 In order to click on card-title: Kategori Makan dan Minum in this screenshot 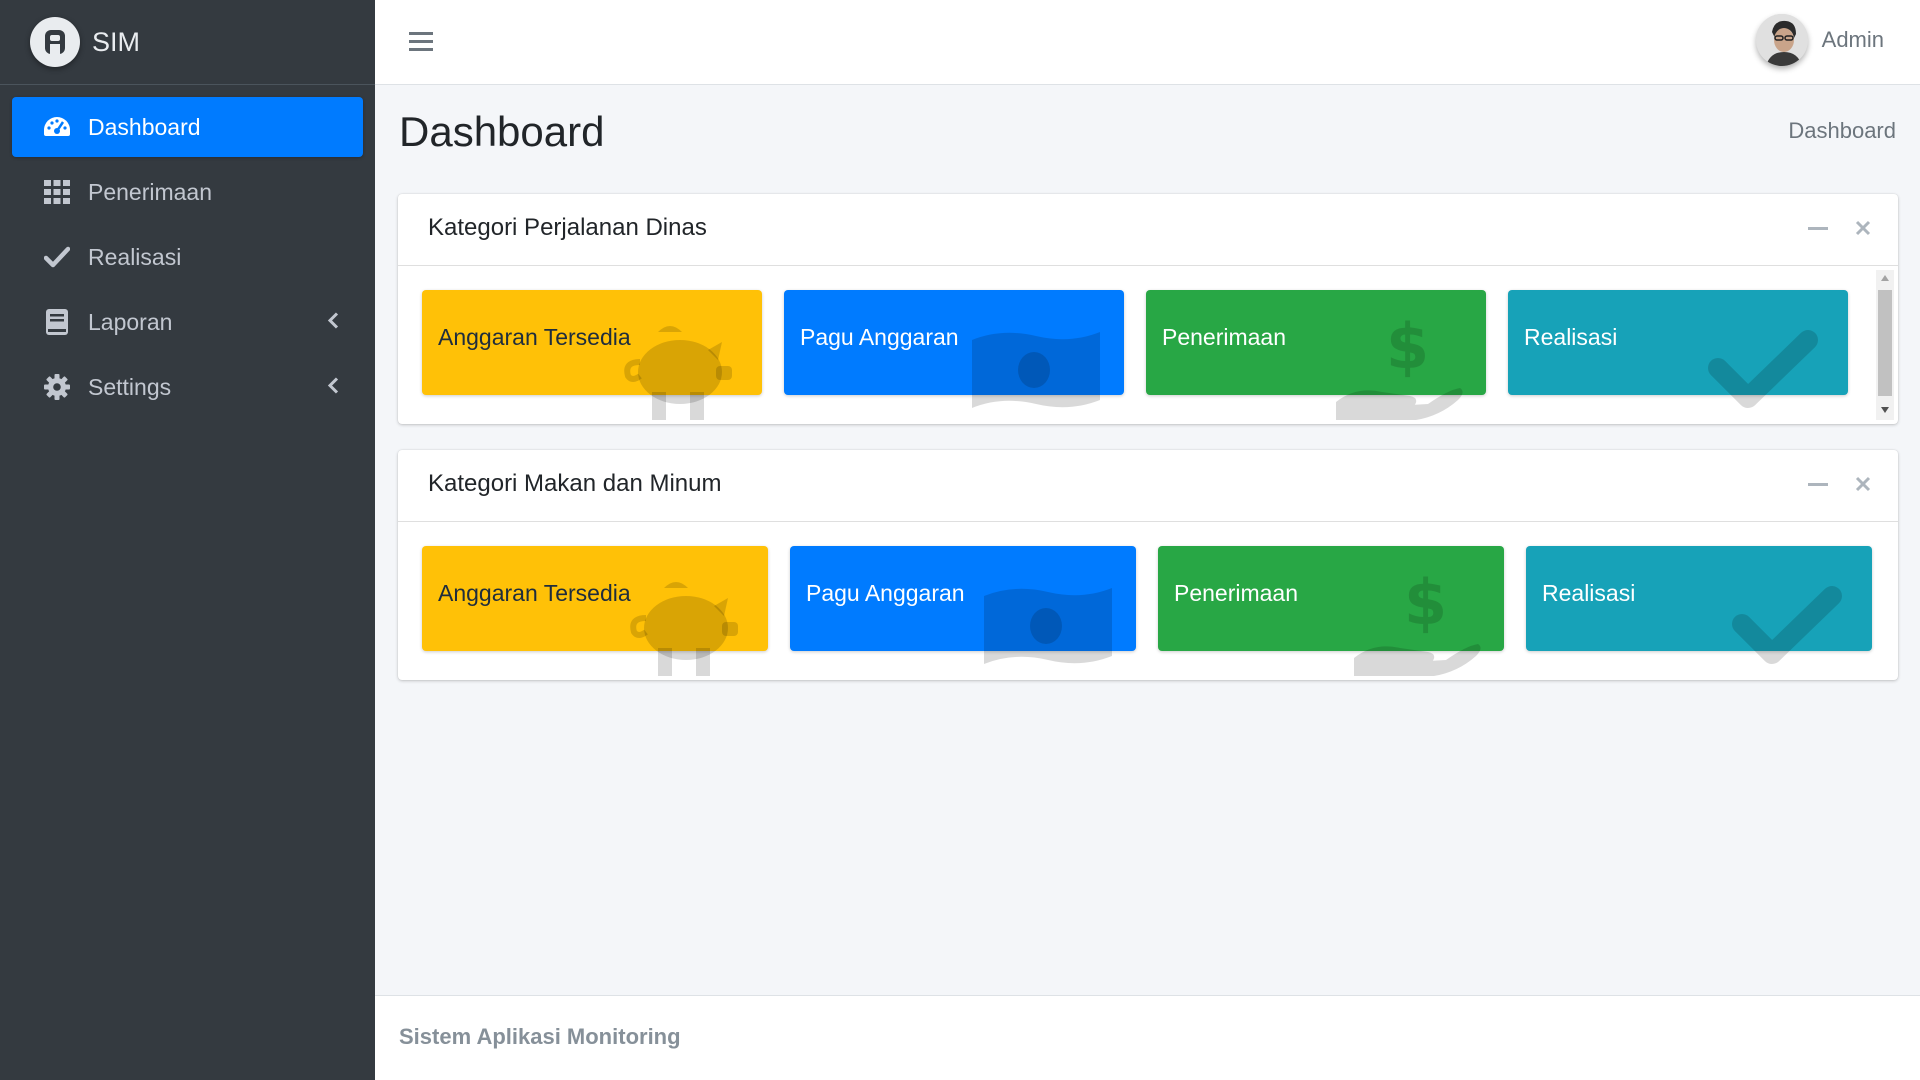, I will do `click(575, 483)`.